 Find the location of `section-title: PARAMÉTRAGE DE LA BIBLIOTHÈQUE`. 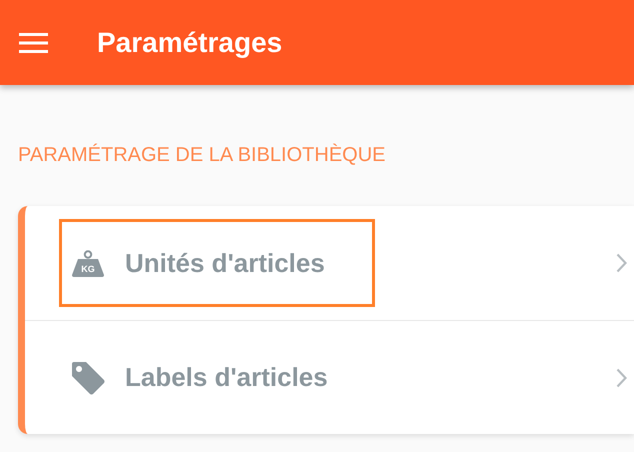

section-title: PARAMÉTRAGE DE LA BIBLIOTHÈQUE is located at coordinates (202, 153).